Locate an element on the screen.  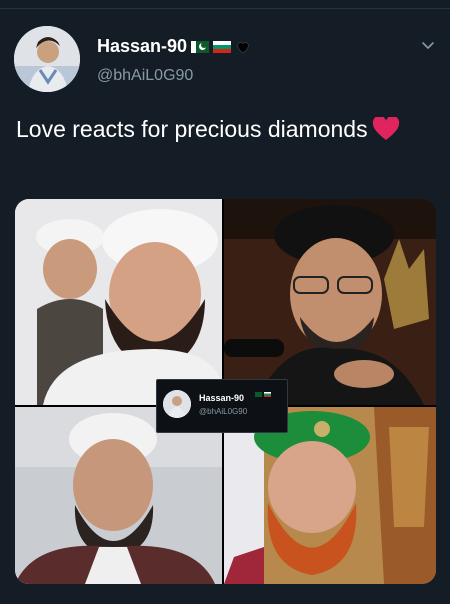
user-handle: @bhAiL0G90 is located at coordinates (145, 76).